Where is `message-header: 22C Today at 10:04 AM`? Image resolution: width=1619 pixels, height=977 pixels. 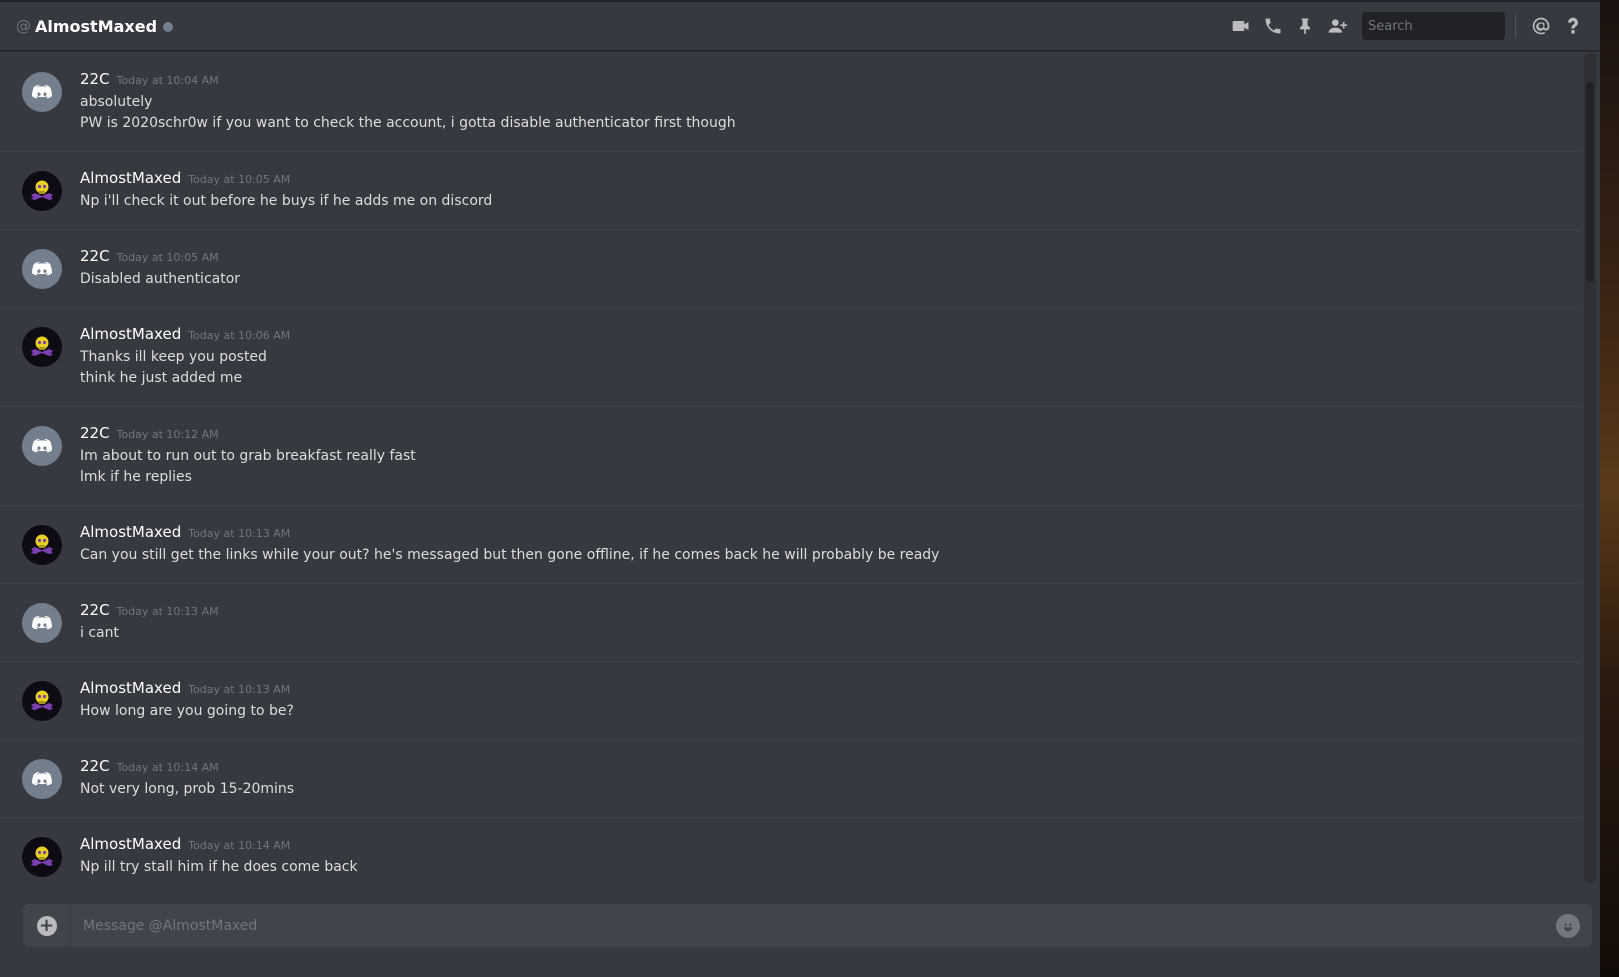 message-header: 22C Today at 10:04 AM is located at coordinates (830, 80).